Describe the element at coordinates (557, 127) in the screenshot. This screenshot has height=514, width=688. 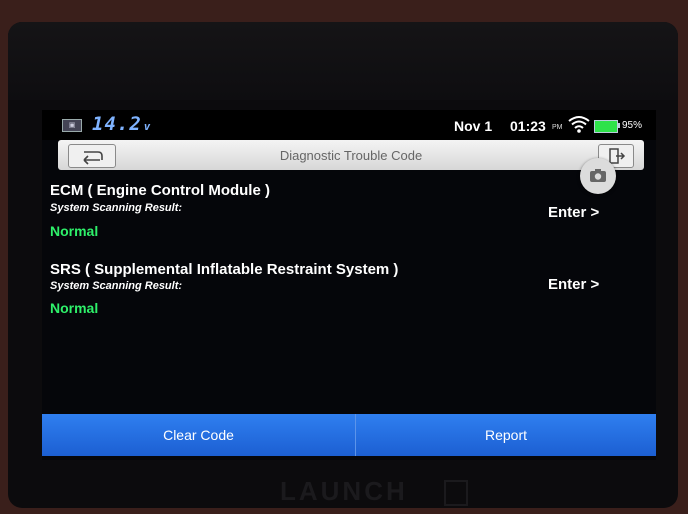
I see `status-ampm: PM` at that location.